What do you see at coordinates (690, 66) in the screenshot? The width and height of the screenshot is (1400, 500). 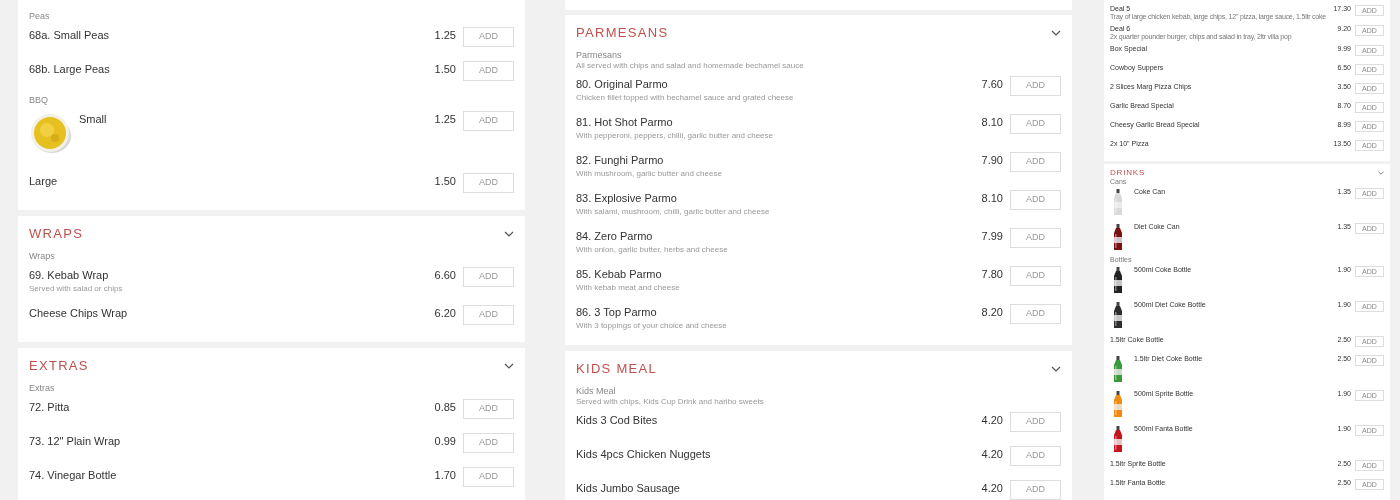 I see `group-description: All served with chips and salad and homemade bechamel sauce` at bounding box center [690, 66].